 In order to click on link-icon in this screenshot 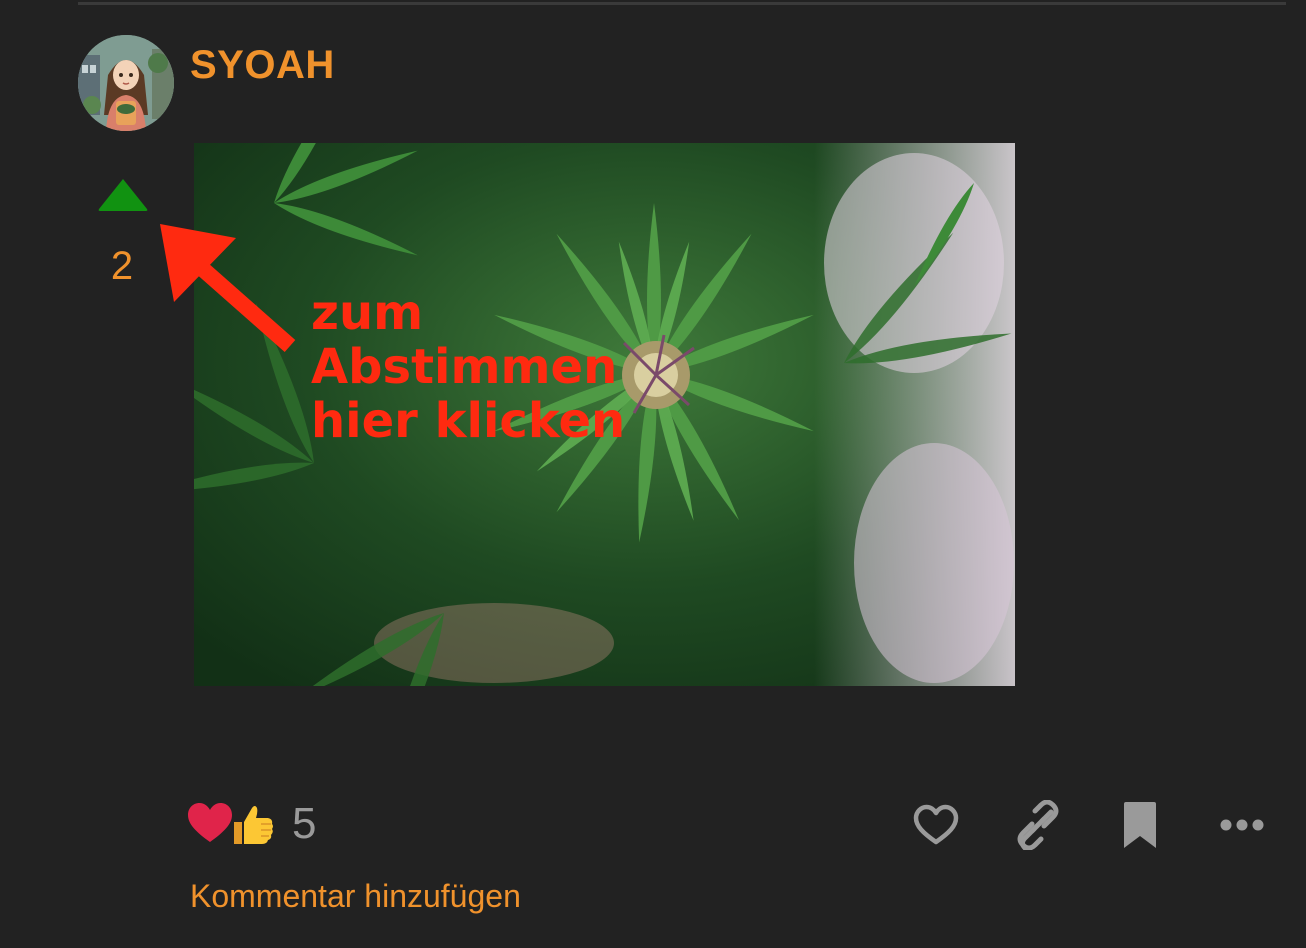, I will do `click(1038, 825)`.